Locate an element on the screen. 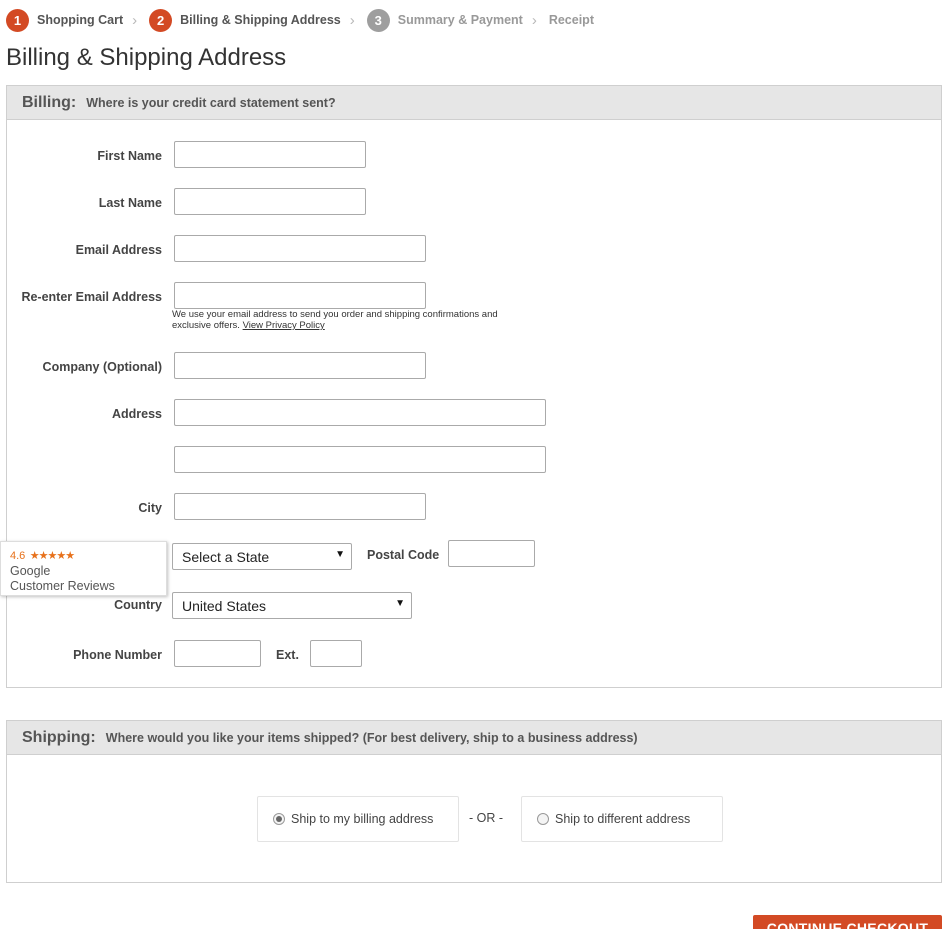 Image resolution: width=946 pixels, height=929 pixels. postal-code-field is located at coordinates (491, 553).